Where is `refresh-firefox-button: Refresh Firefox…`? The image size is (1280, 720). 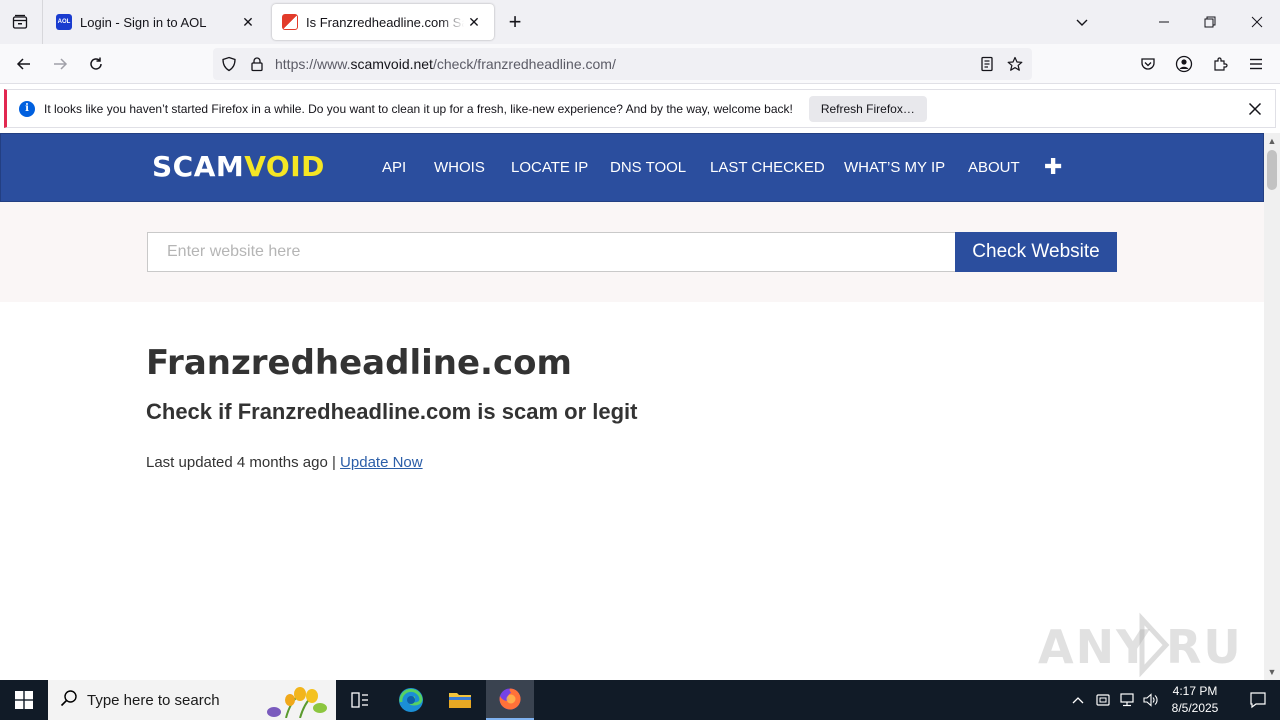 refresh-firefox-button: Refresh Firefox… is located at coordinates (867, 108).